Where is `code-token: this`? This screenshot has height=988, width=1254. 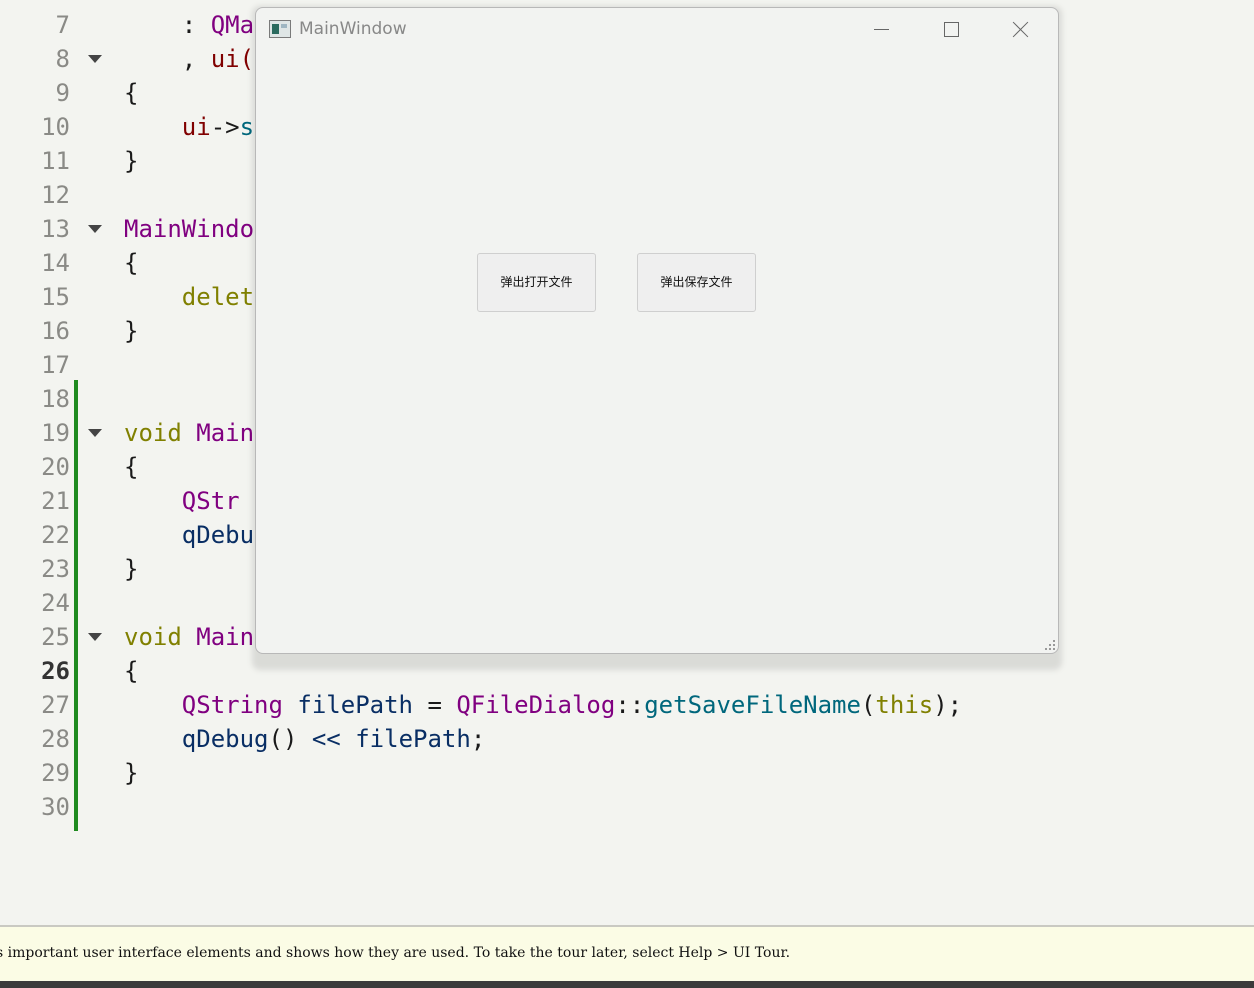
code-token: this is located at coordinates (904, 705).